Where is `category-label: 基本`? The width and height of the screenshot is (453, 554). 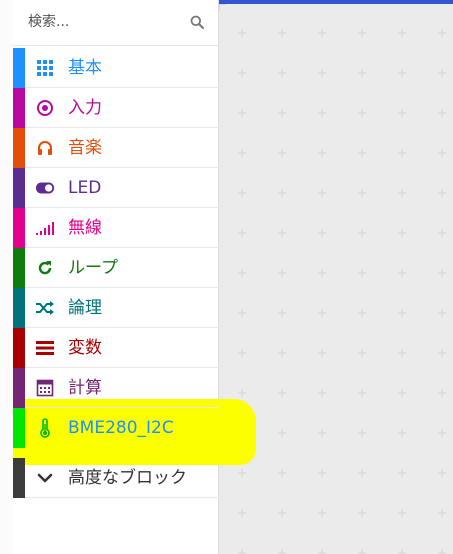 category-label: 基本 is located at coordinates (85, 68).